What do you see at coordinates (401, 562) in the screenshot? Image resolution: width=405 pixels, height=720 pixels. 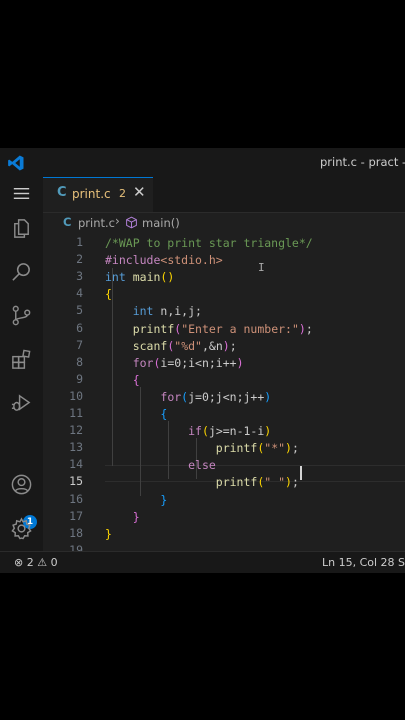 I see `indentation-indicator: S` at bounding box center [401, 562].